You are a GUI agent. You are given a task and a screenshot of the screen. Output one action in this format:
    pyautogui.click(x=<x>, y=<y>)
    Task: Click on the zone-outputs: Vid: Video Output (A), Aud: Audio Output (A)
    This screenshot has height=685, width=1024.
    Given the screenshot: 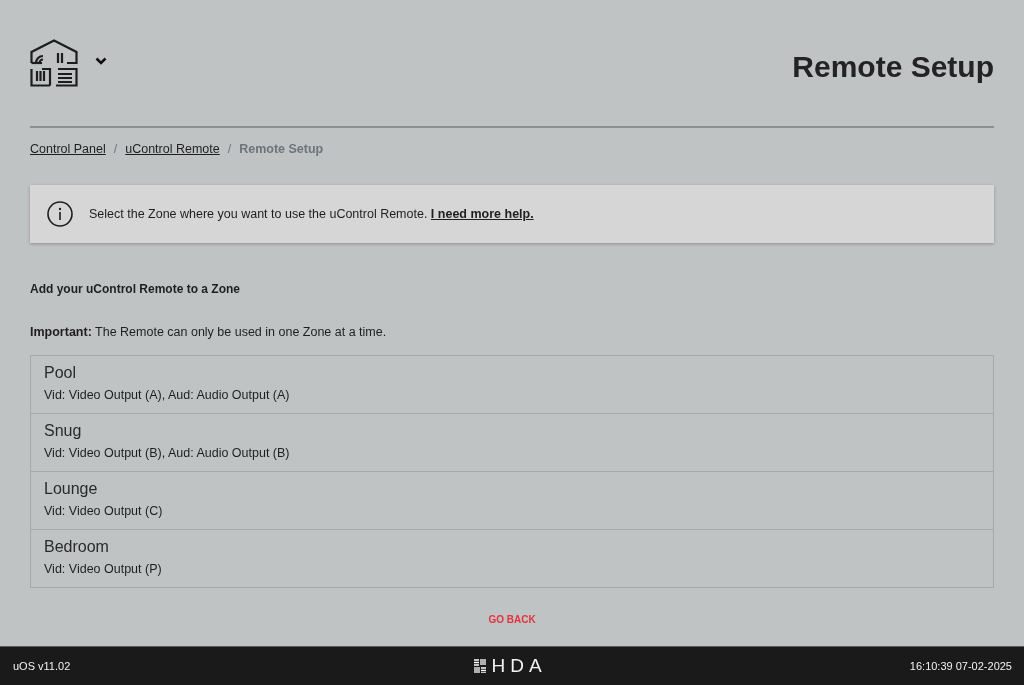 What is the action you would take?
    pyautogui.click(x=167, y=395)
    